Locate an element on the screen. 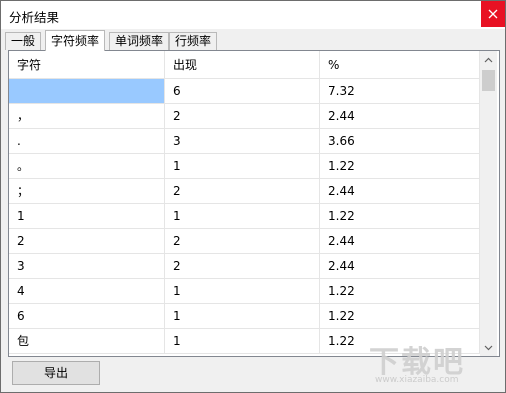 This screenshot has width=506, height=393. cell-char: ， is located at coordinates (87, 116).